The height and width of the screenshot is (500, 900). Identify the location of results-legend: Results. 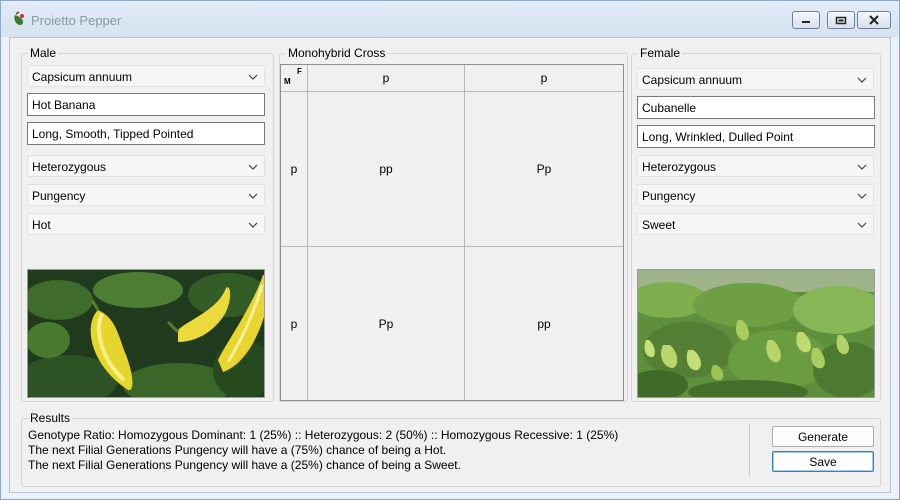
(50, 418).